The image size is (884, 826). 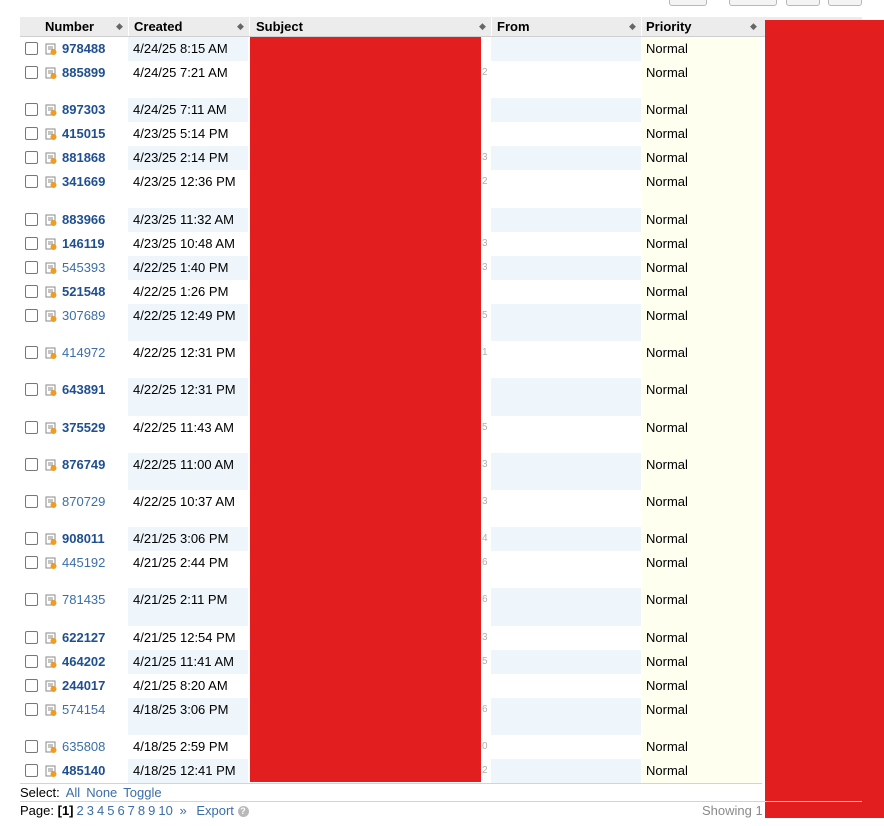 What do you see at coordinates (83, 747) in the screenshot?
I see `ticket-number-link: 635808` at bounding box center [83, 747].